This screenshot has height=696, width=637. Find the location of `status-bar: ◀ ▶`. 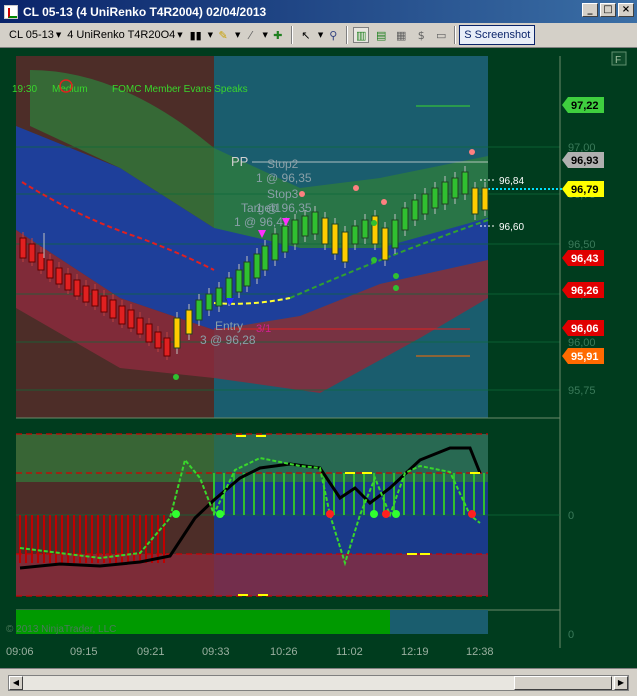

status-bar: ◀ ▶ is located at coordinates (318, 682).